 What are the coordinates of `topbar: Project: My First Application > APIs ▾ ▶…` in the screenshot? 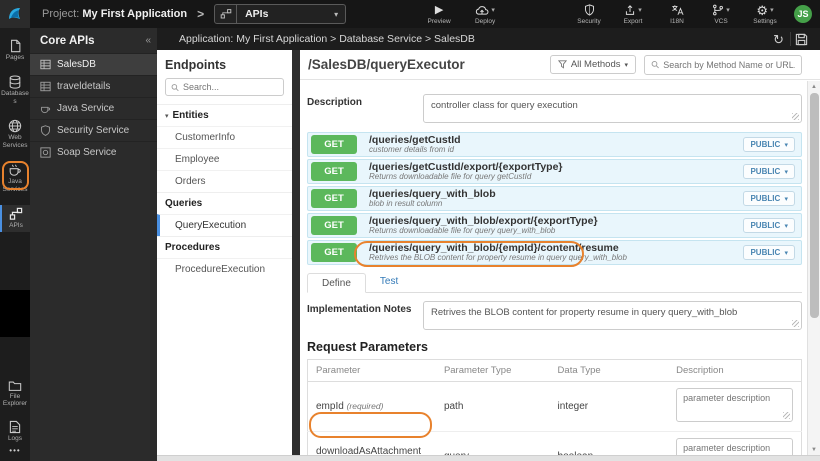 It's located at (410, 14).